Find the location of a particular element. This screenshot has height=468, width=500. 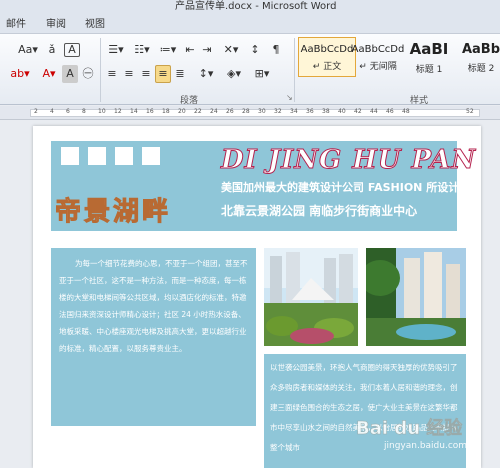

grow-font-button: Aa▾ is located at coordinates (28, 50).